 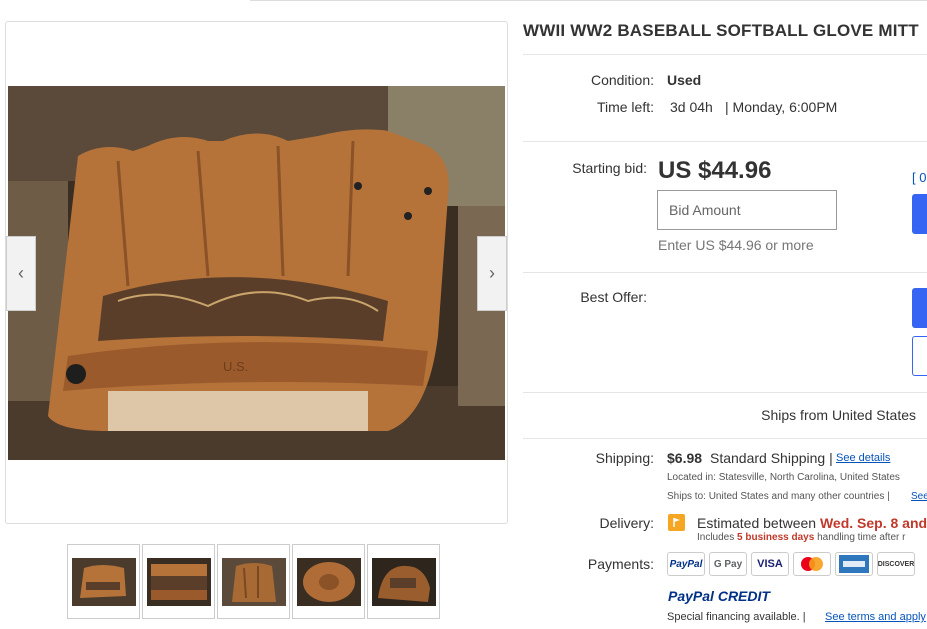 What do you see at coordinates (919, 308) in the screenshot?
I see `make-offer-button` at bounding box center [919, 308].